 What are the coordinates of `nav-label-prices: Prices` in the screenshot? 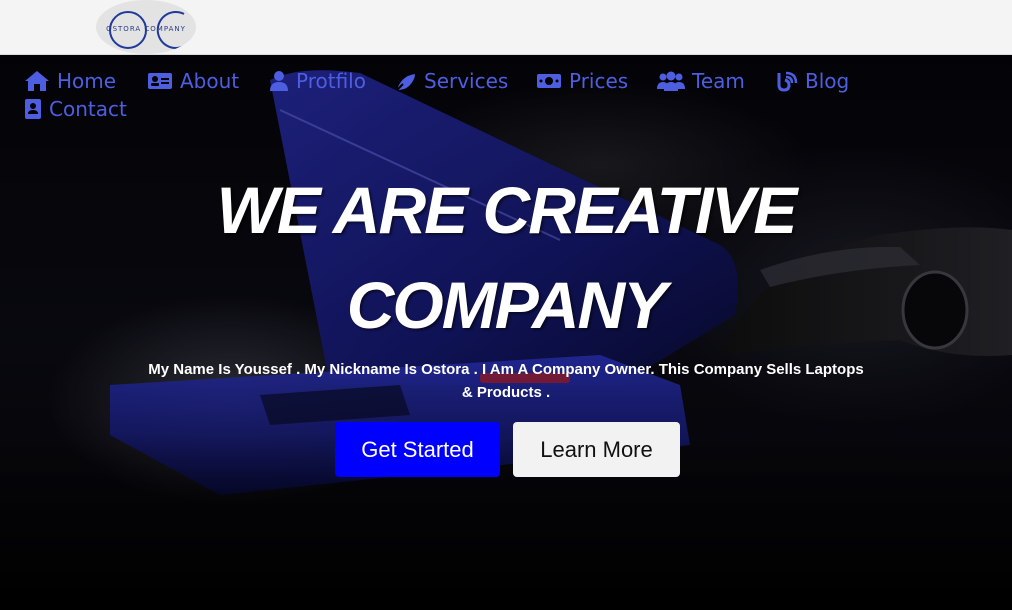 It's located at (599, 81).